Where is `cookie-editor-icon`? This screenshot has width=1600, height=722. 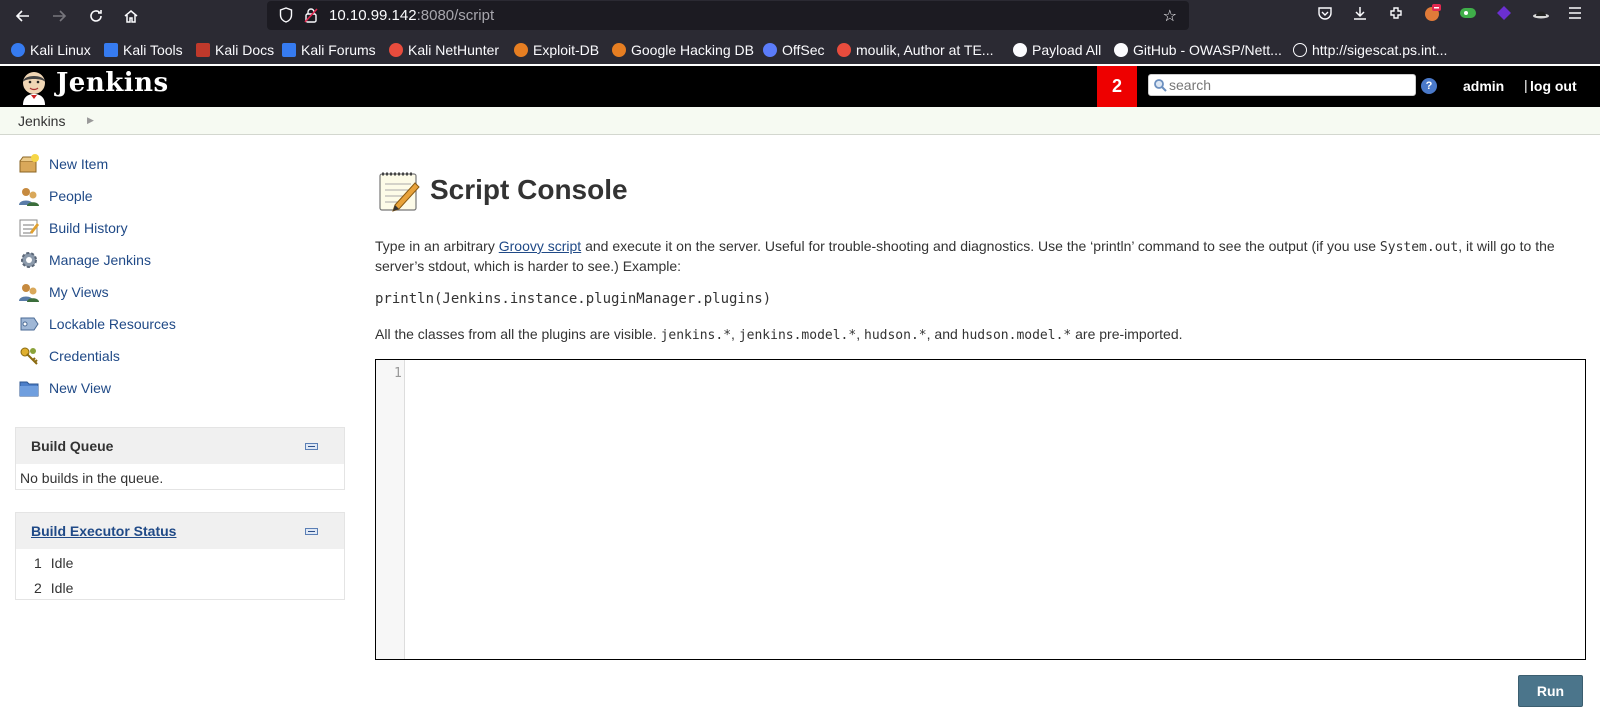
cookie-editor-icon is located at coordinates (1468, 13).